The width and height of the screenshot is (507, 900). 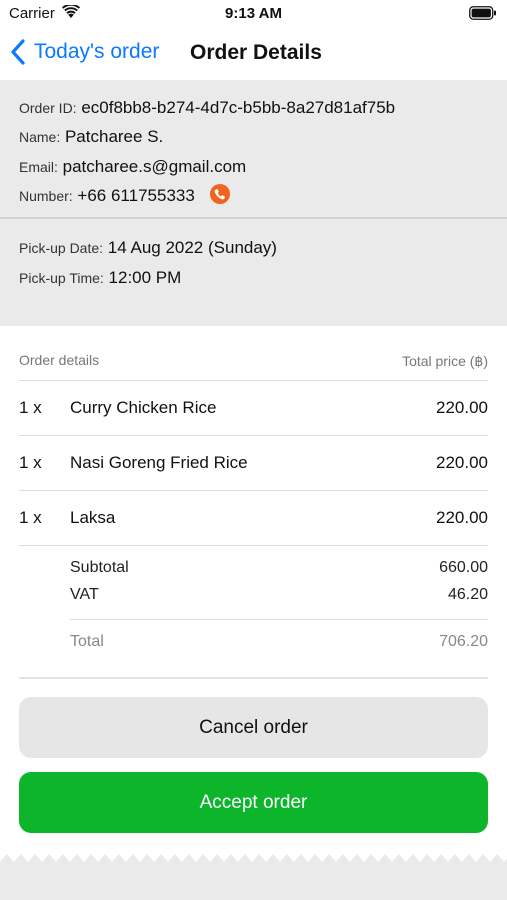 I want to click on total-row: Total 706.20, so click(x=279, y=642).